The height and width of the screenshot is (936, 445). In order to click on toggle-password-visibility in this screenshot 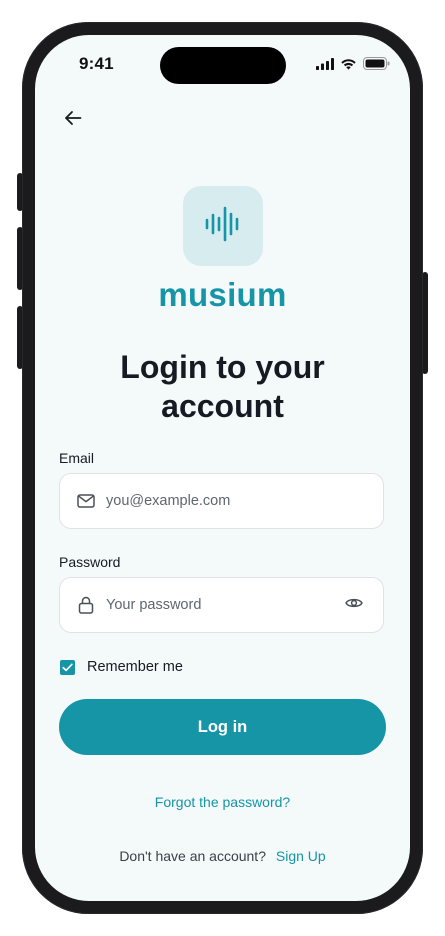, I will do `click(354, 605)`.